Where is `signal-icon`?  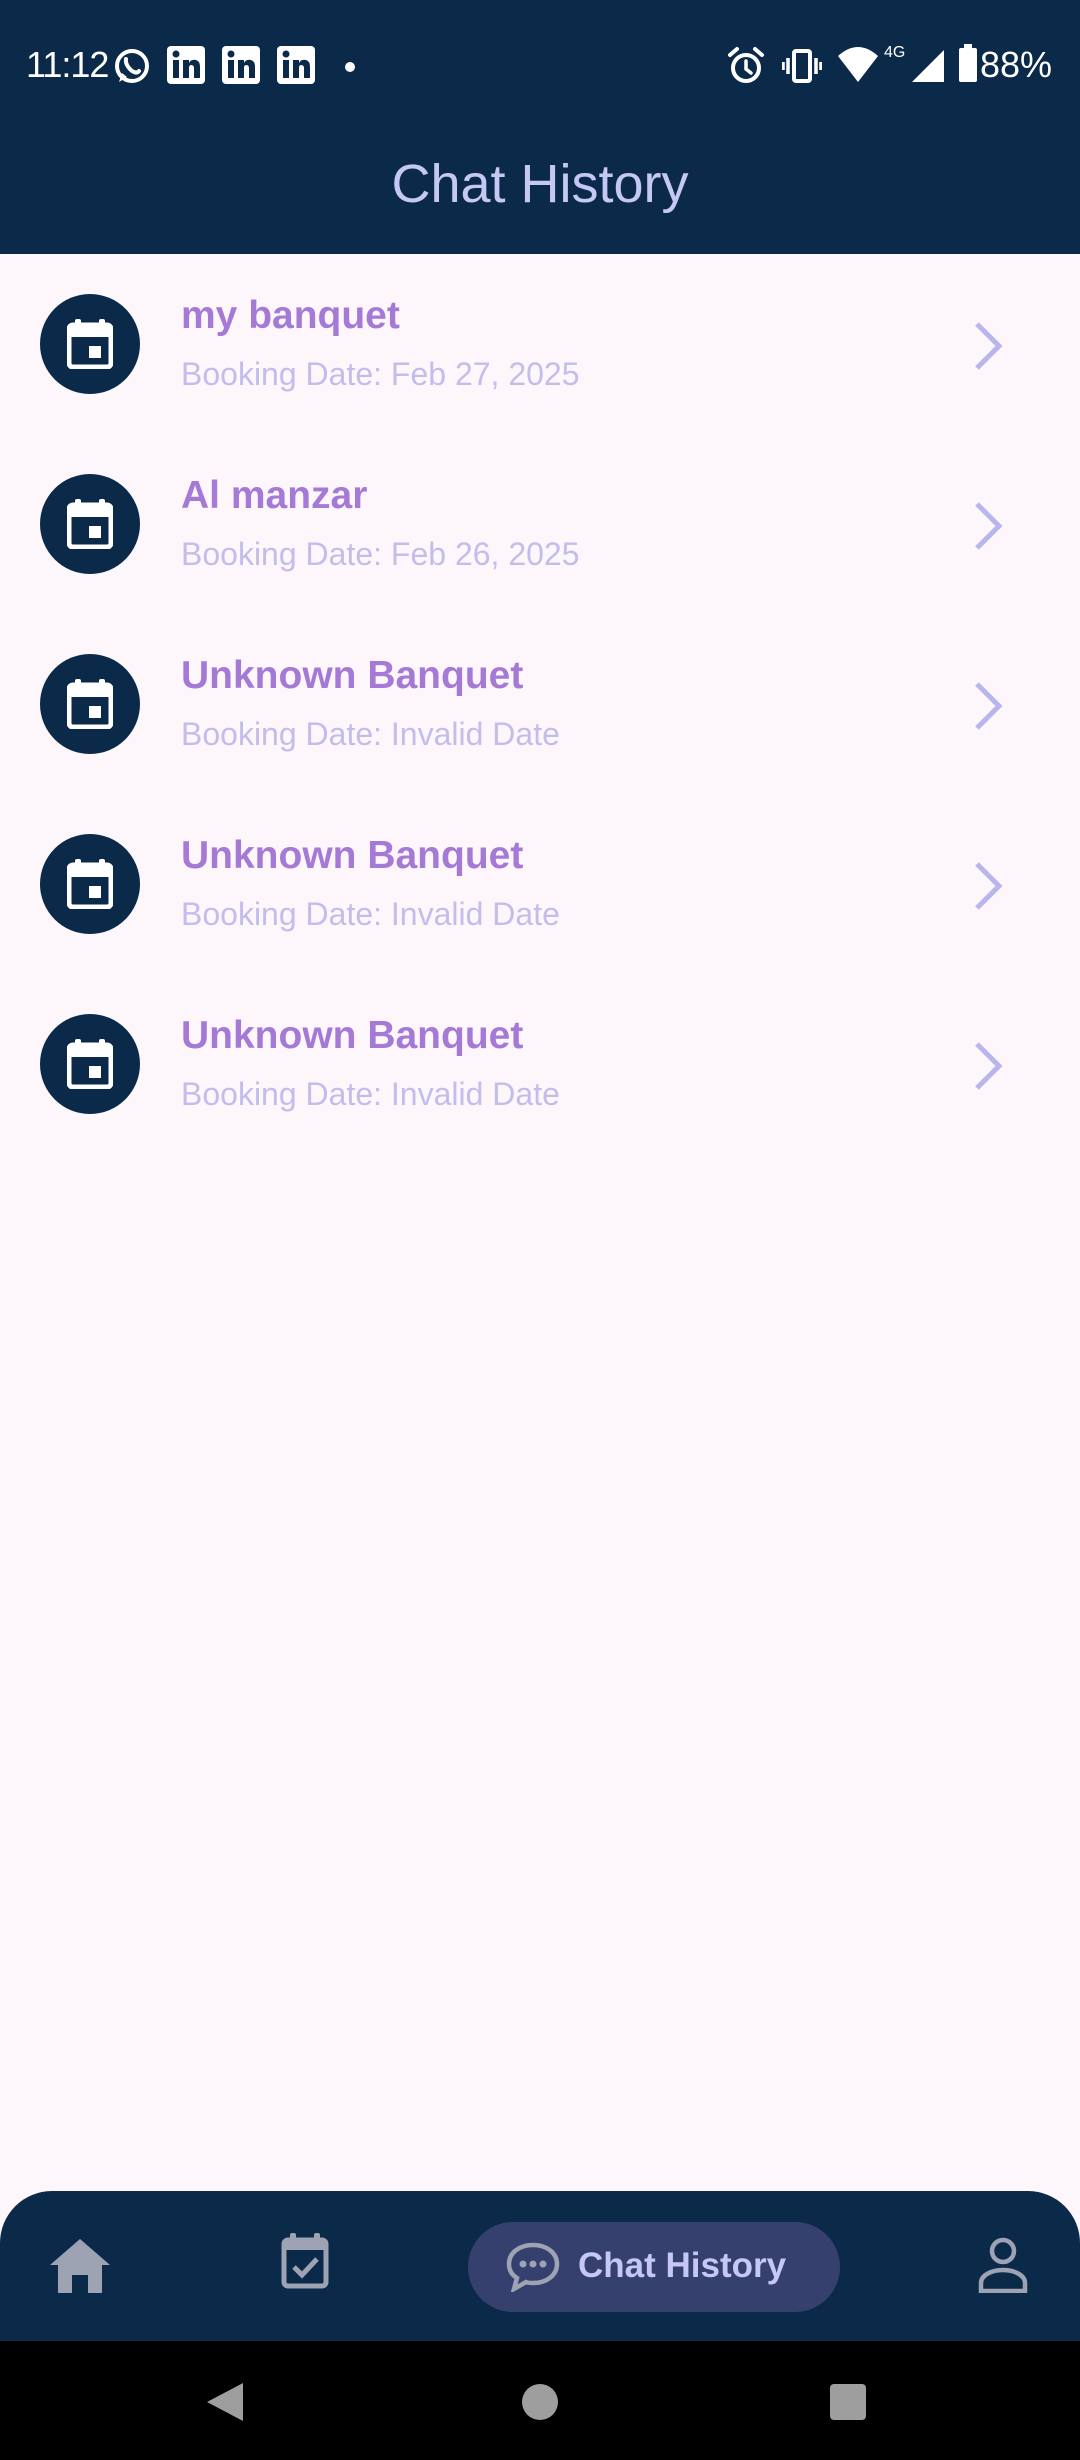 signal-icon is located at coordinates (928, 68).